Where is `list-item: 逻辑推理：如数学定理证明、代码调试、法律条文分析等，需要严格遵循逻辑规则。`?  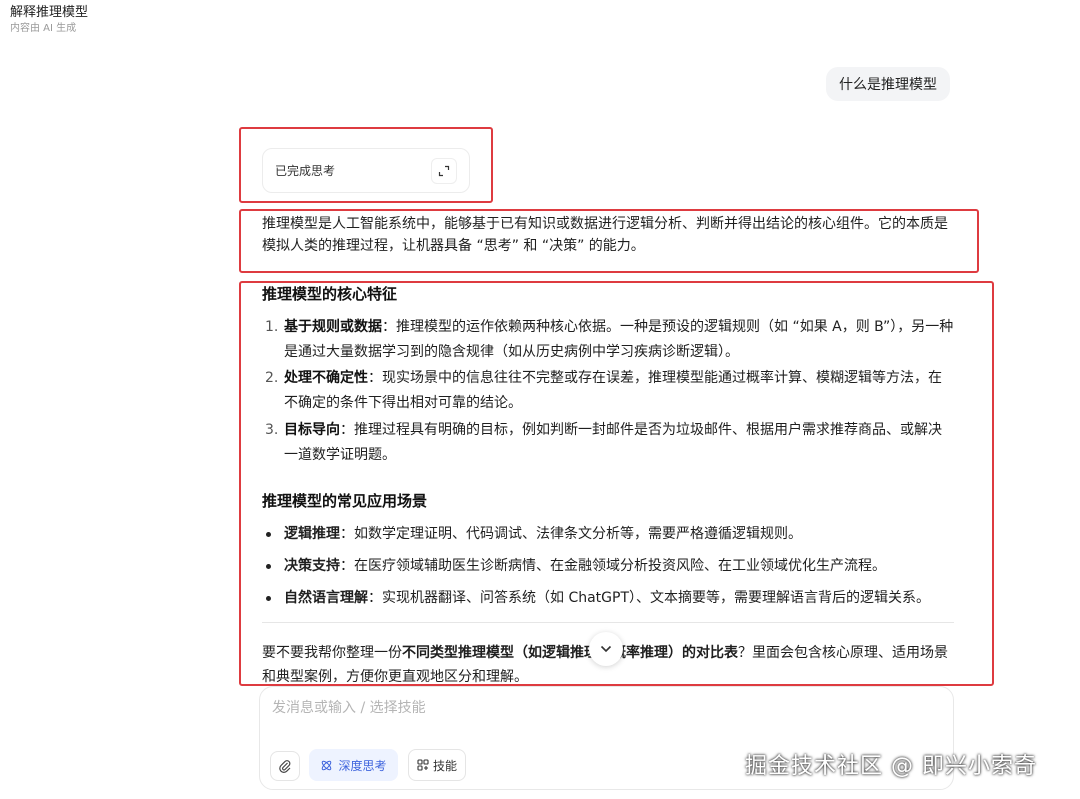 list-item: 逻辑推理：如数学定理证明、代码调试、法律条文分析等，需要严格遵循逻辑规则。 is located at coordinates (608, 534).